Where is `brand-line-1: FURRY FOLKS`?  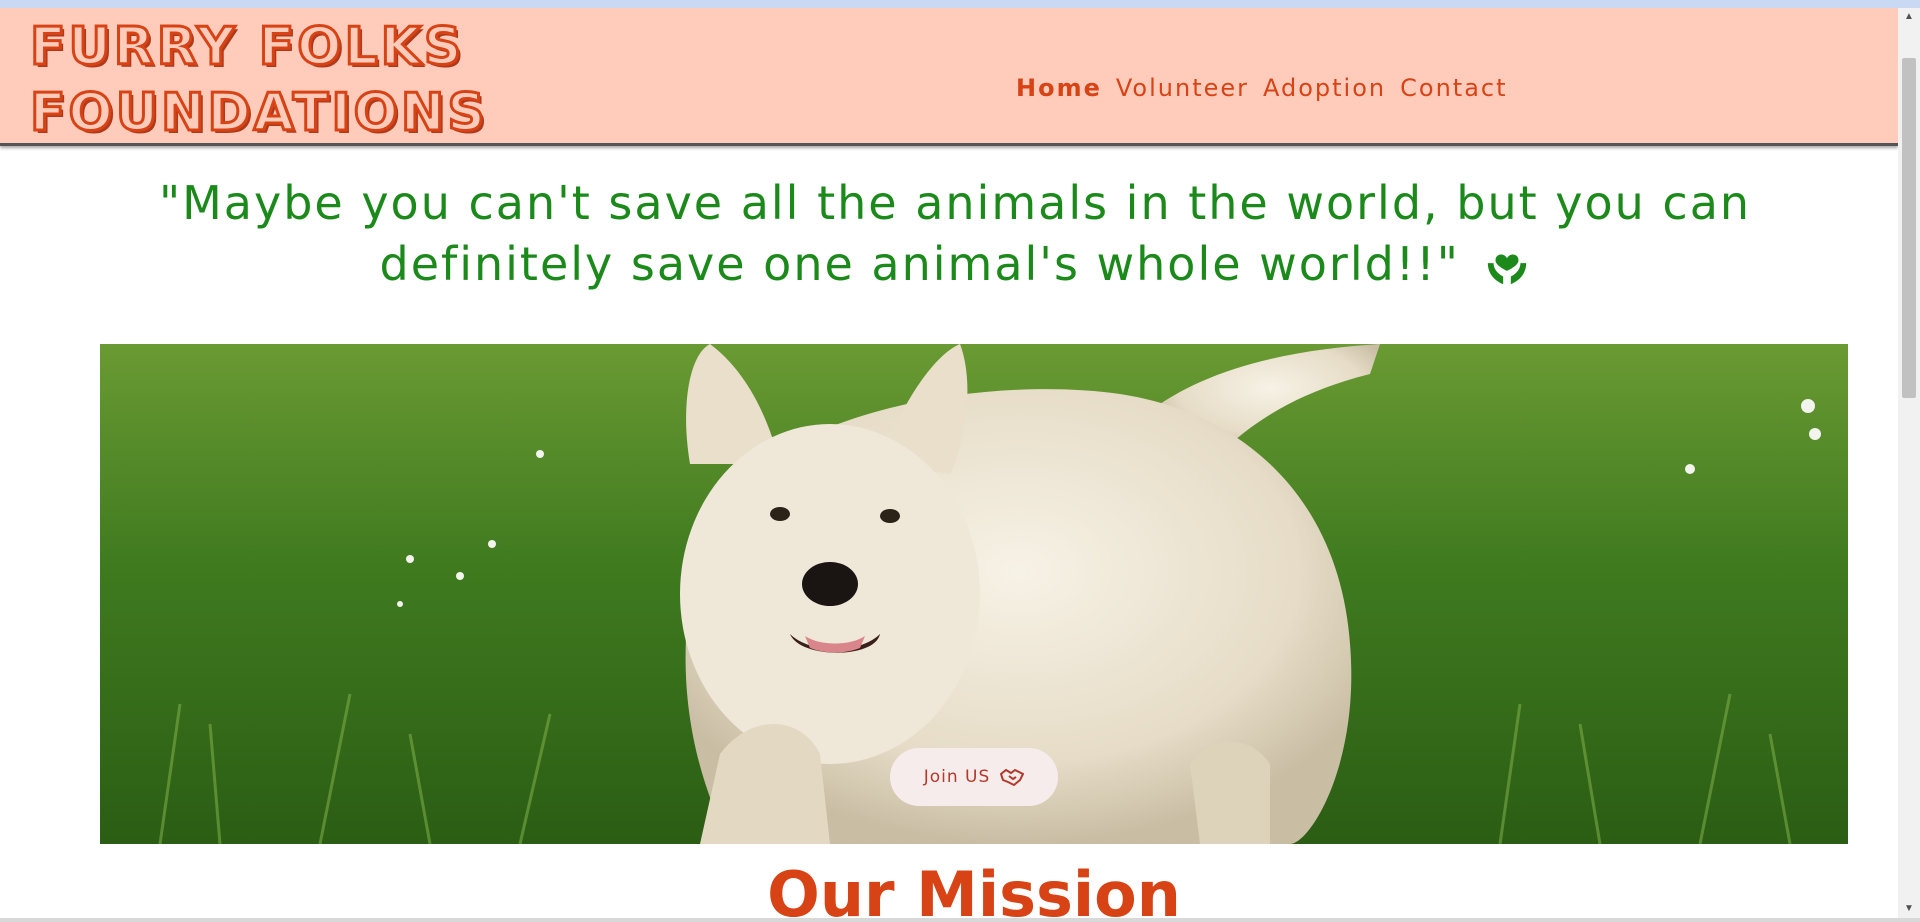 brand-line-1: FURRY FOLKS is located at coordinates (247, 47).